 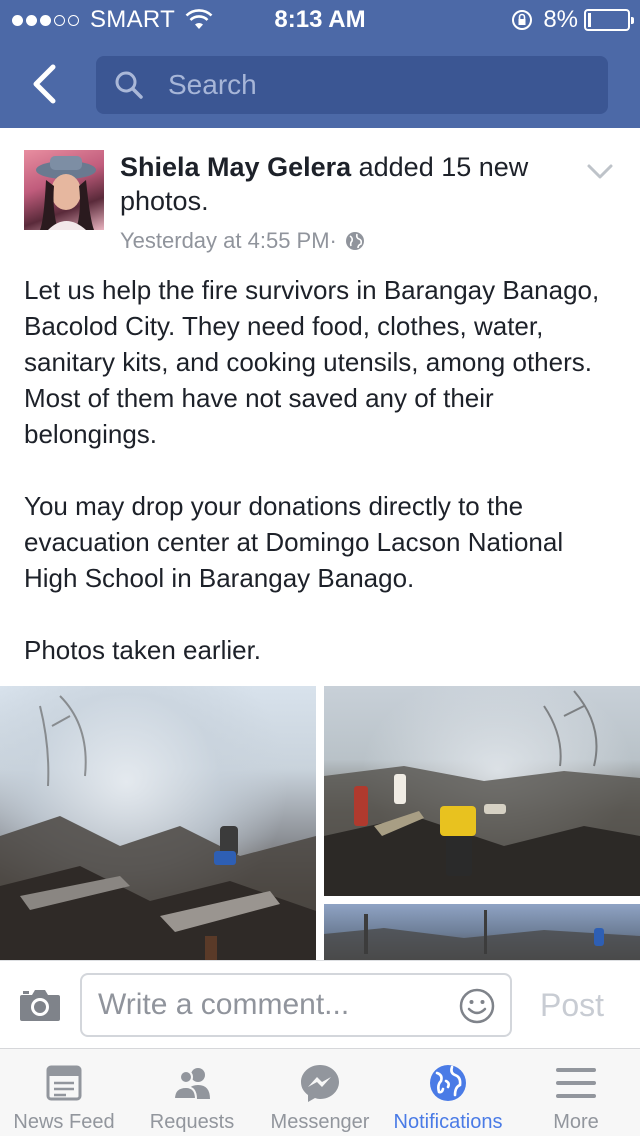 What do you see at coordinates (576, 1083) in the screenshot?
I see `menu-icon` at bounding box center [576, 1083].